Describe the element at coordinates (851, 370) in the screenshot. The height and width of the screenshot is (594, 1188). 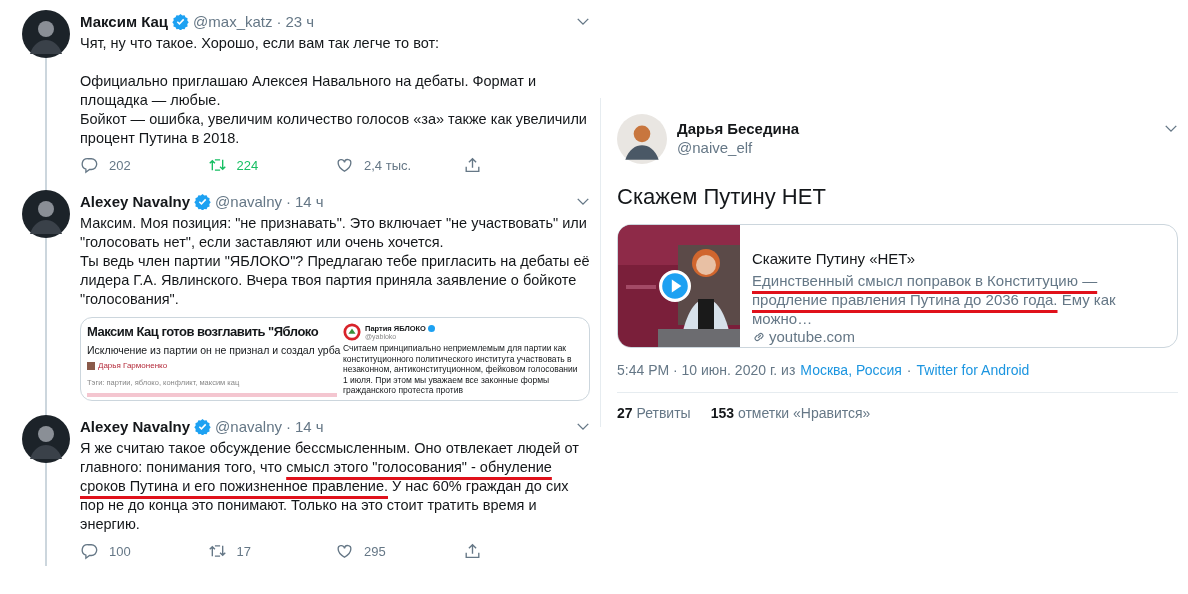
I see `location-link: Москва, Россия` at that location.